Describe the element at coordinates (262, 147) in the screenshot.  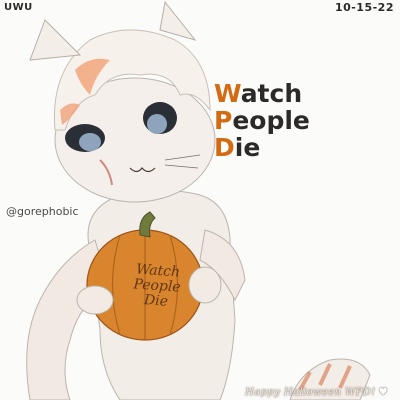
I see `title-line-3: Die` at that location.